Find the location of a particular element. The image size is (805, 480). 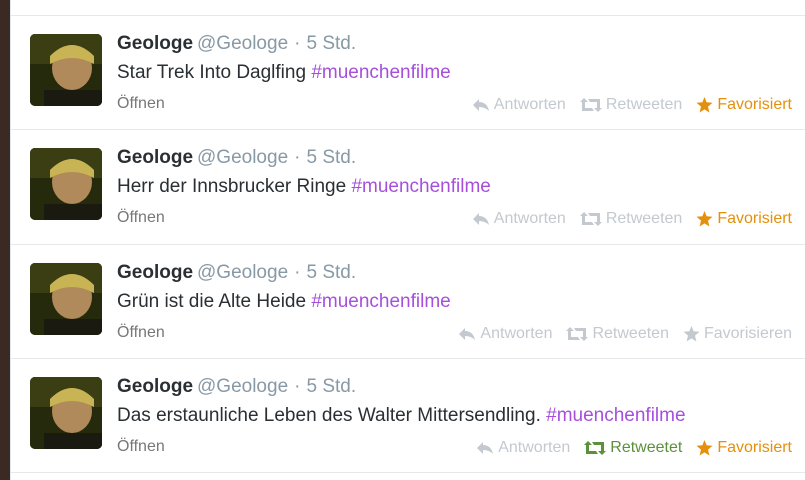

tweet-text-body: Grün ist die Alte Heide is located at coordinates (212, 301).